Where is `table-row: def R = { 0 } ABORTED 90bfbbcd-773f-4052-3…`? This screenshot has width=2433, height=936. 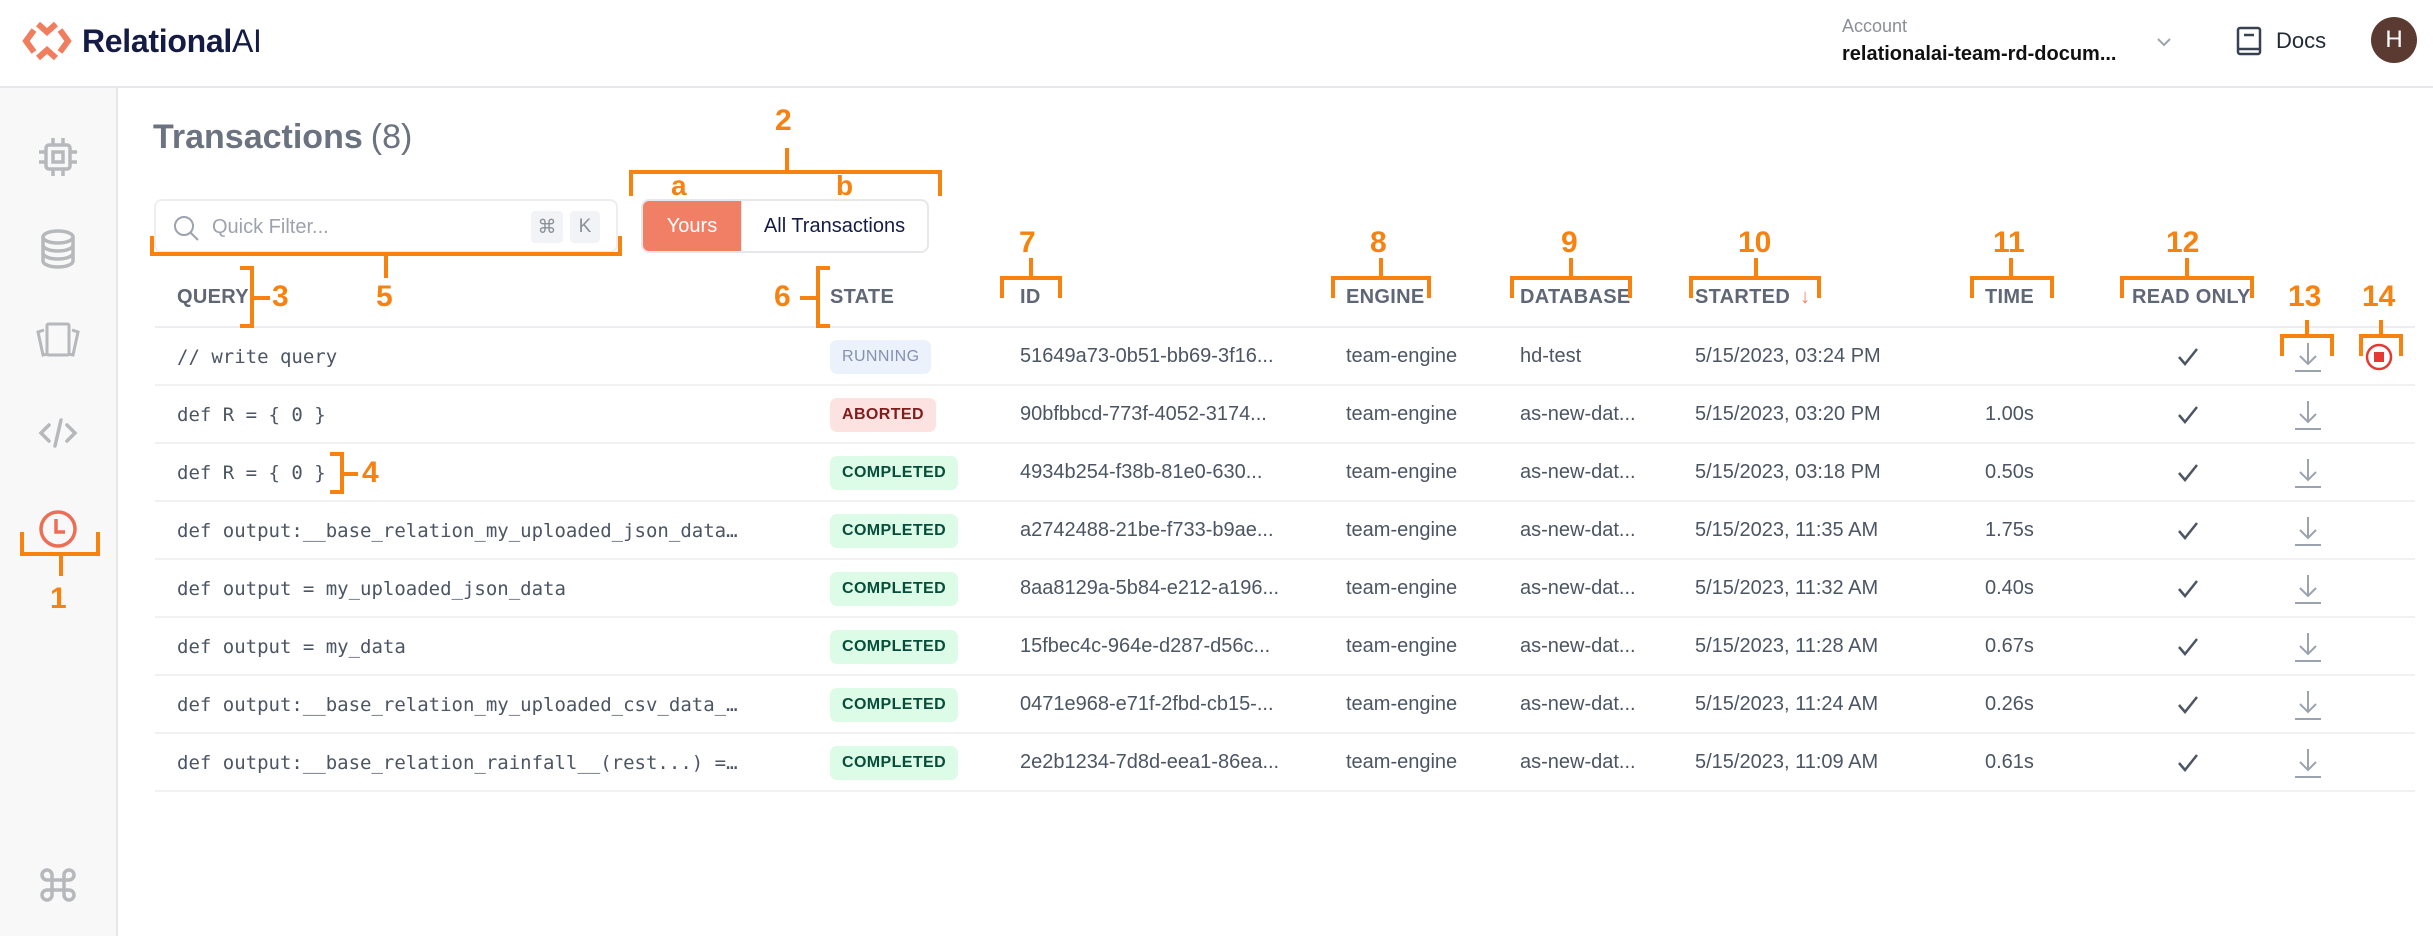
table-row: def R = { 0 } ABORTED 90bfbbcd-773f-4052-3… is located at coordinates (1285, 415).